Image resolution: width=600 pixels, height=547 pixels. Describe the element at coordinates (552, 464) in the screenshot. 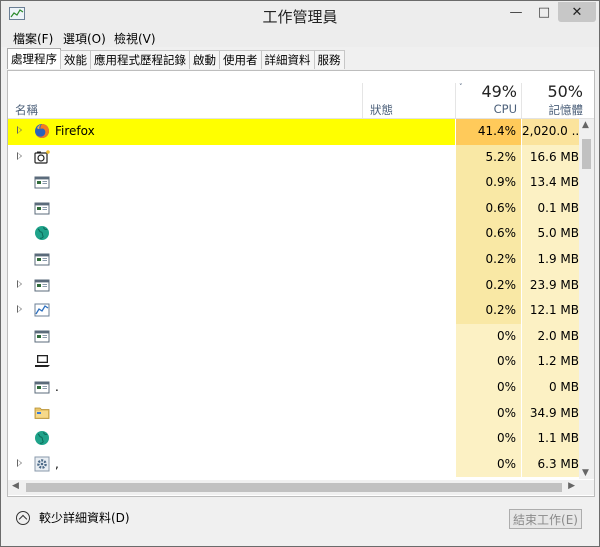

I see `memory-cell: 6.3 MB` at that location.